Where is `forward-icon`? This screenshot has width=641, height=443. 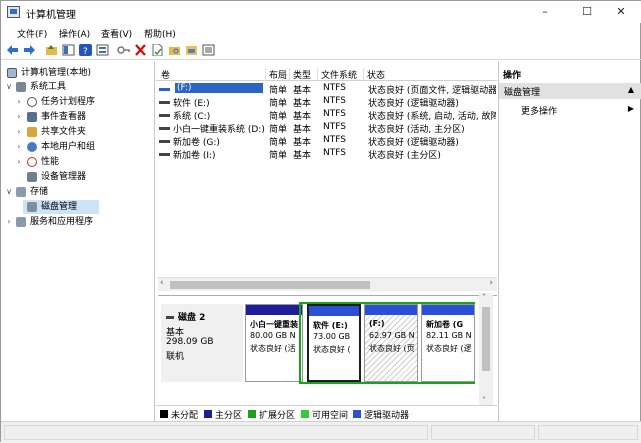 forward-icon is located at coordinates (29, 50).